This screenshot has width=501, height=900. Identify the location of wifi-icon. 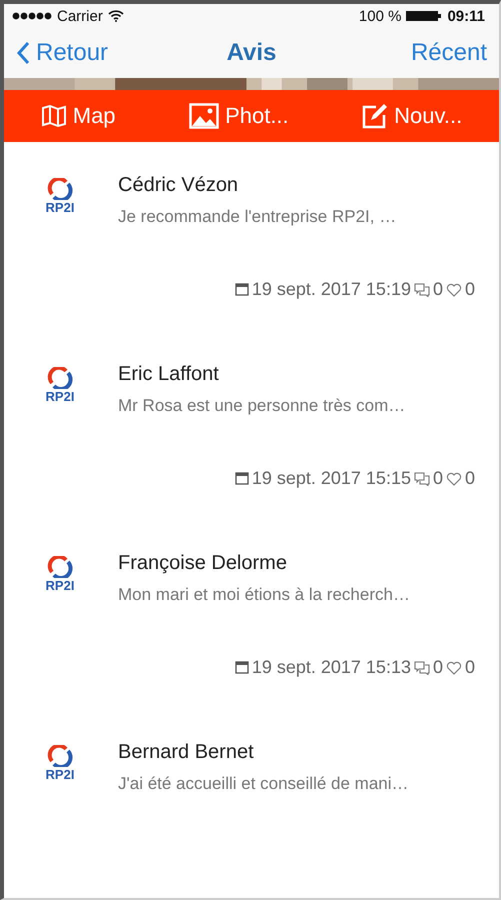
(116, 16).